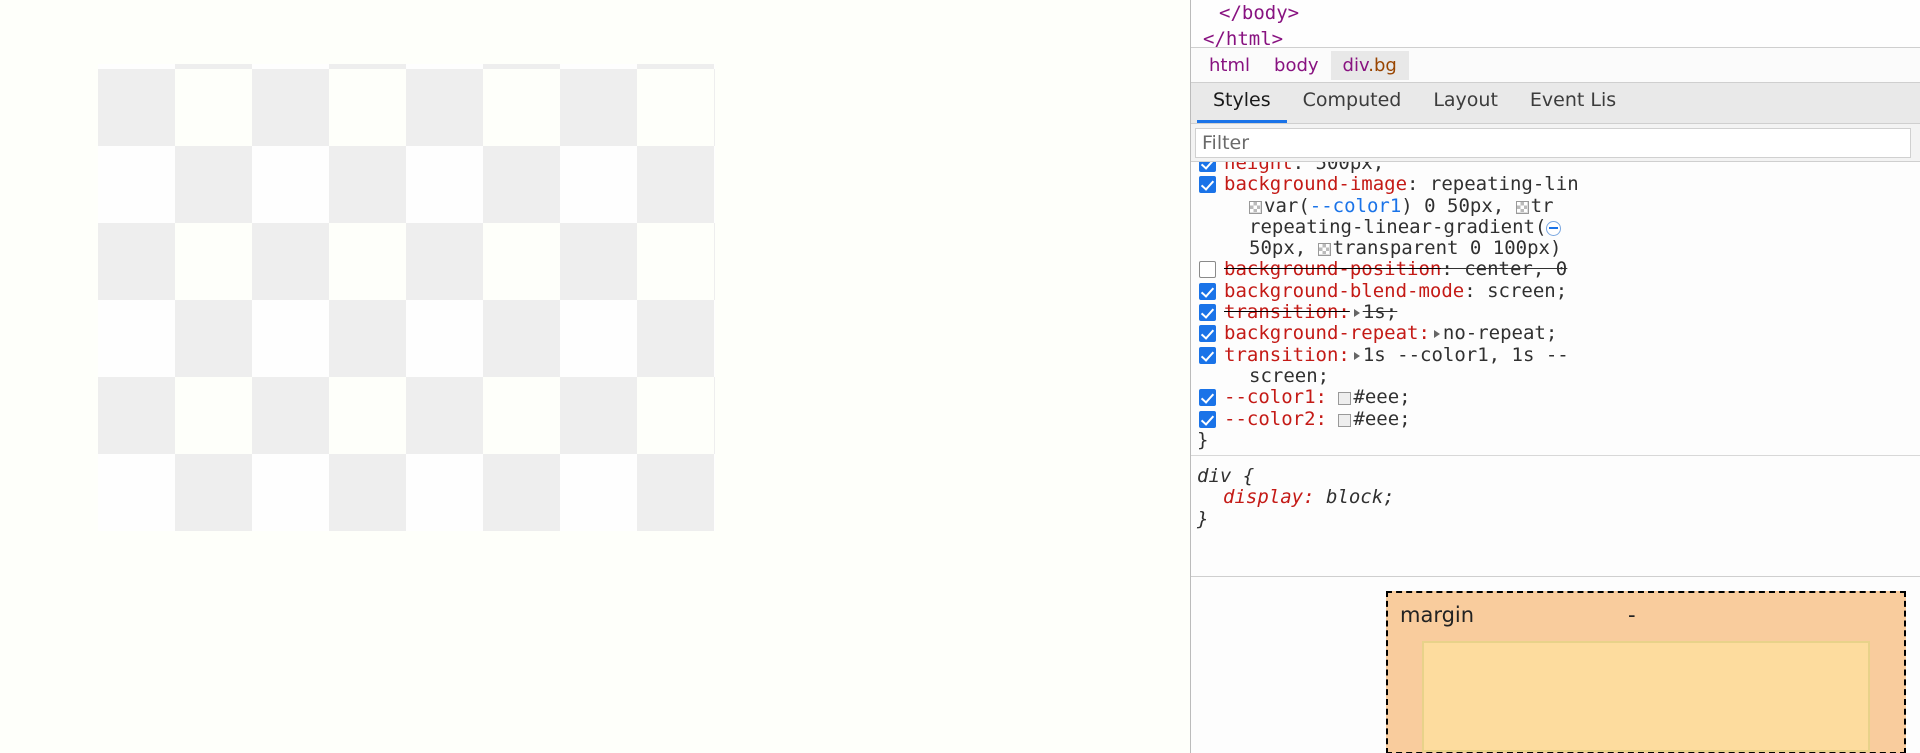 This screenshot has width=1920, height=753. What do you see at coordinates (1344, 168) in the screenshot?
I see `declaration-value: 500px` at bounding box center [1344, 168].